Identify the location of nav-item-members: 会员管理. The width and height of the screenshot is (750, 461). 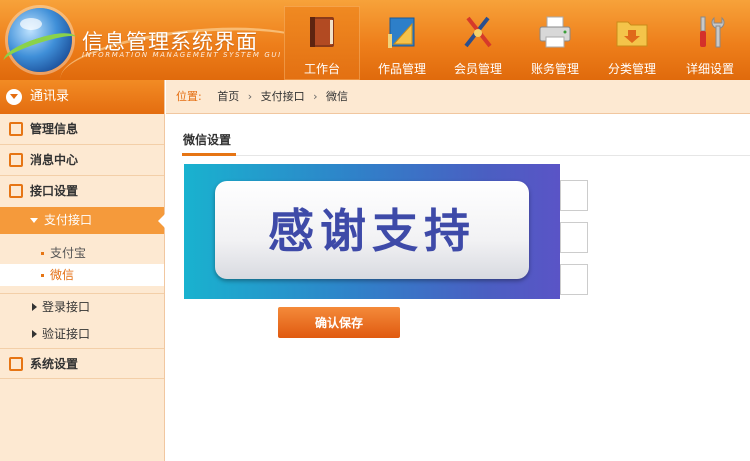
(478, 42).